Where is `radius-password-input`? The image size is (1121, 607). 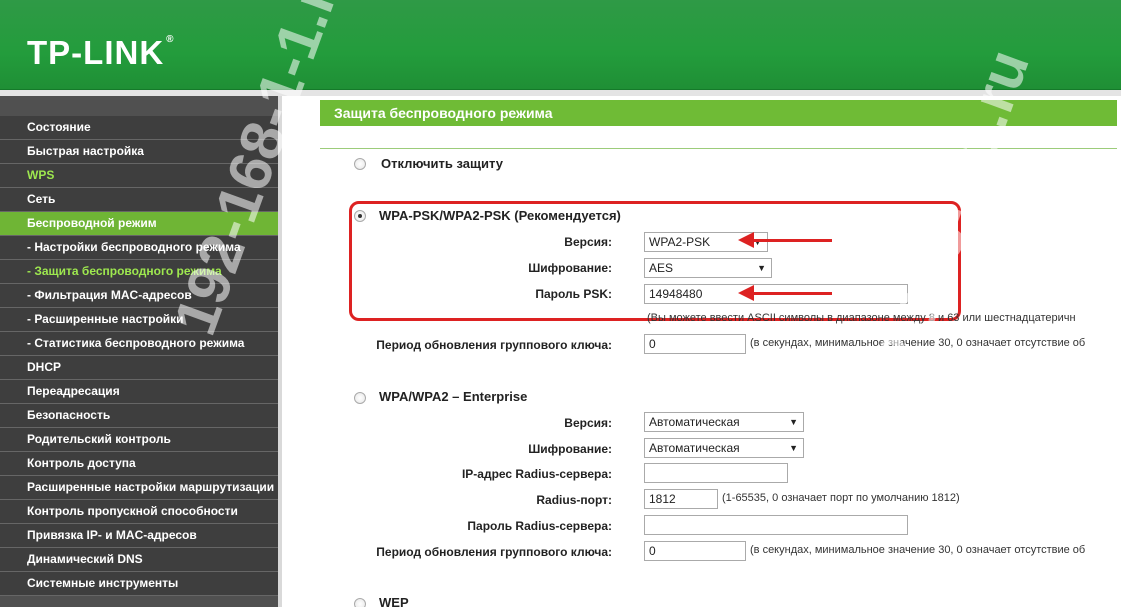 radius-password-input is located at coordinates (776, 525).